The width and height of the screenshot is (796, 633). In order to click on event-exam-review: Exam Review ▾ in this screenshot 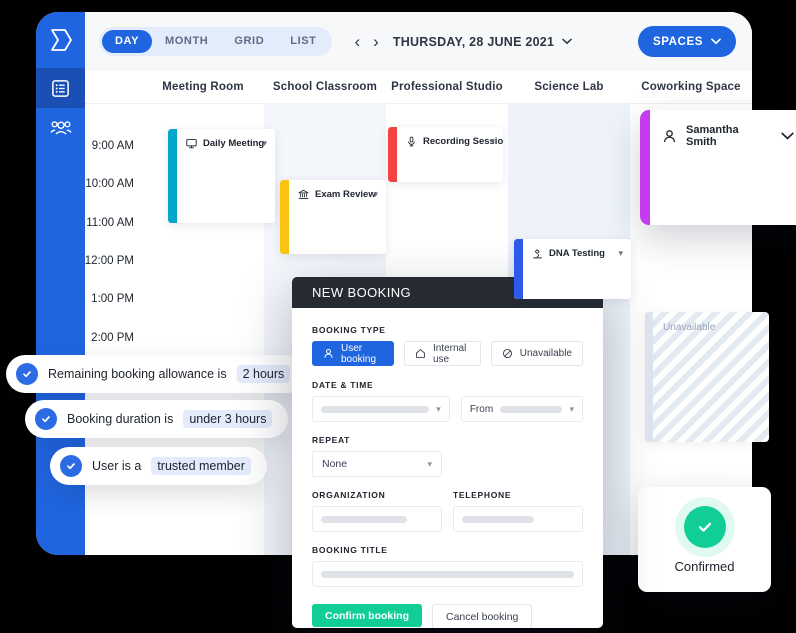, I will do `click(333, 217)`.